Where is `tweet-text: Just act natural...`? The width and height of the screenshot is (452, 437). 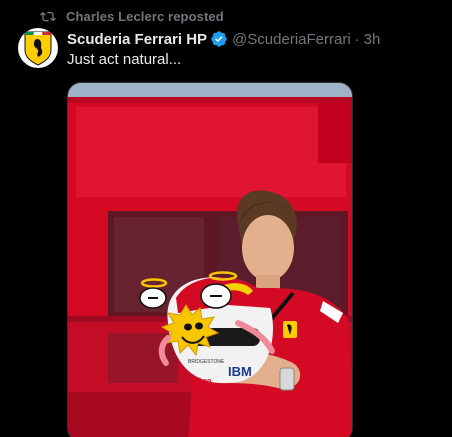 tweet-text: Just act natural... is located at coordinates (124, 59).